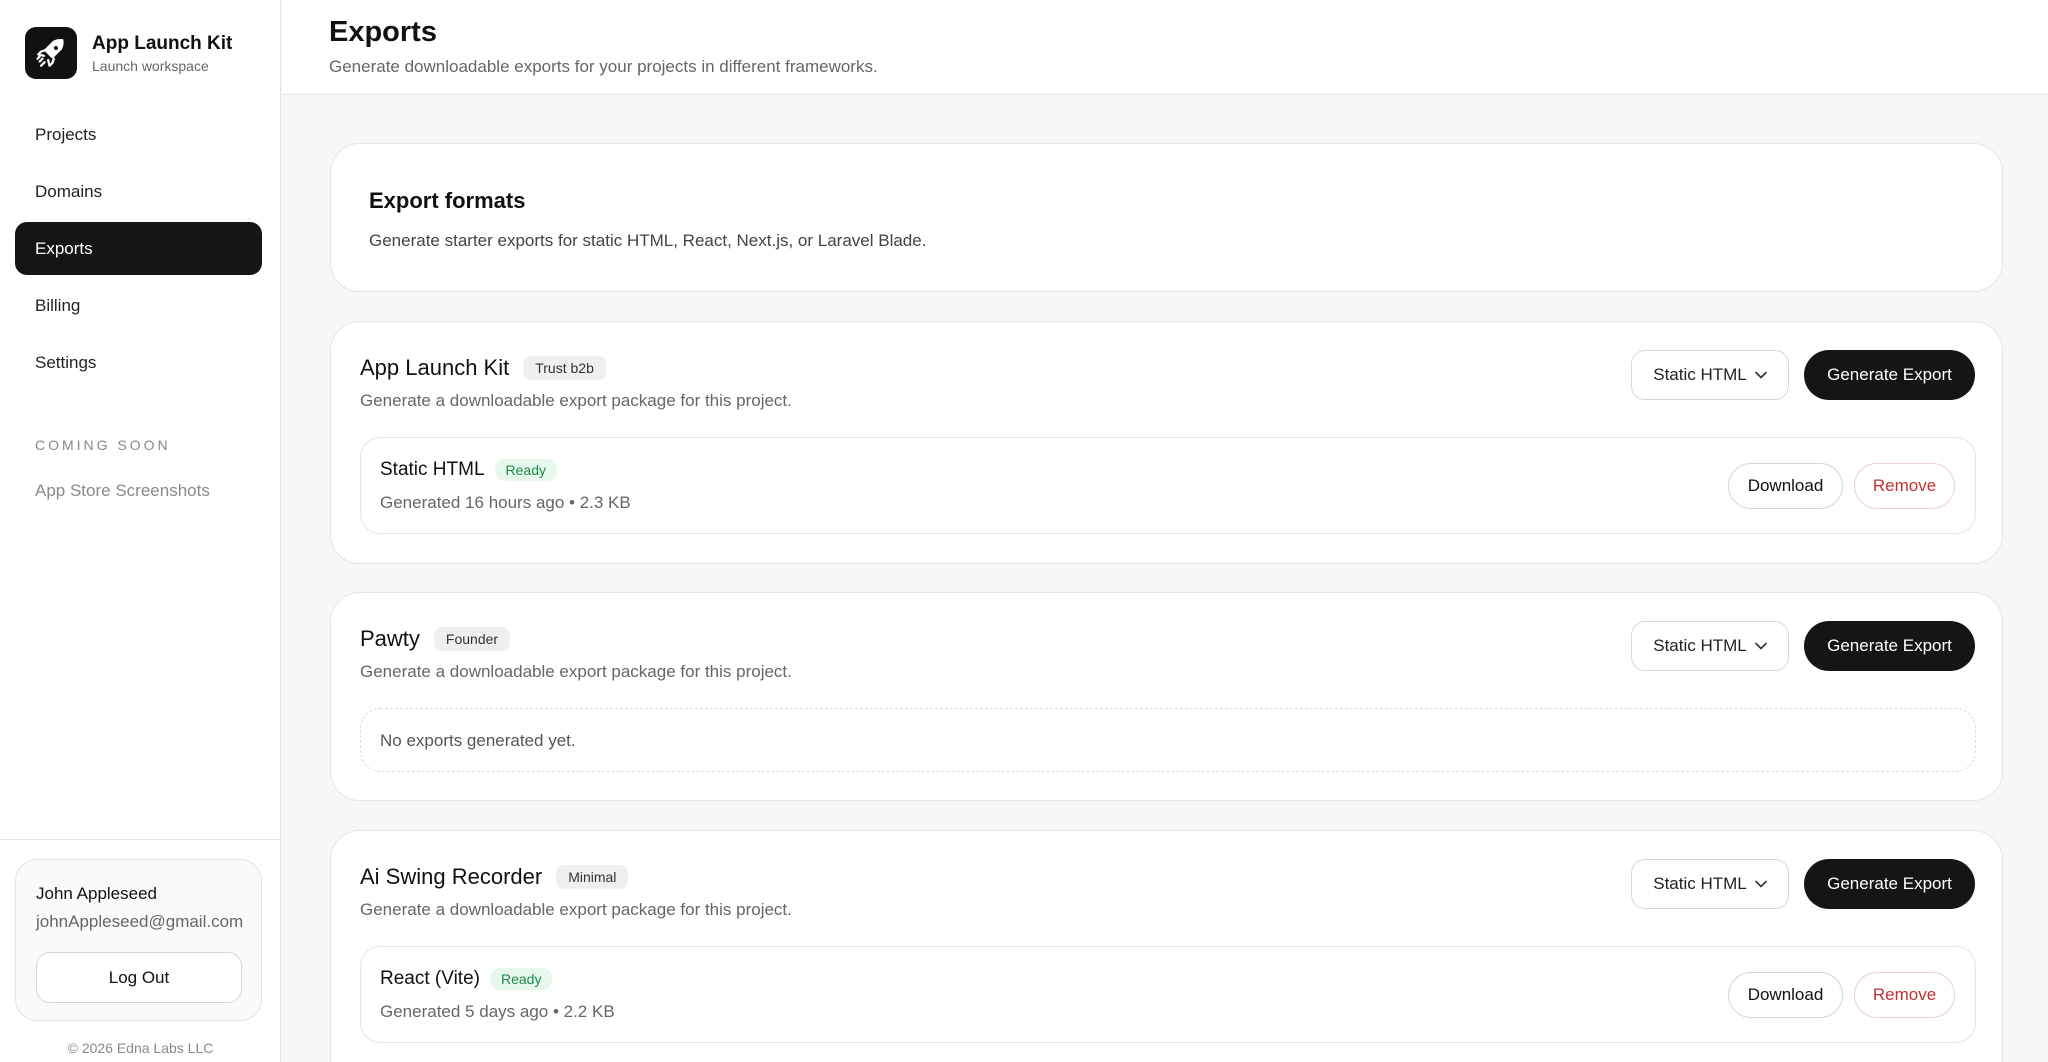 The height and width of the screenshot is (1062, 2048). Describe the element at coordinates (139, 977) in the screenshot. I see `logout-button: Log Out` at that location.